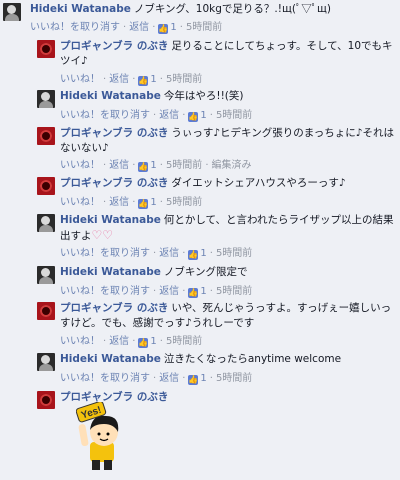  Describe the element at coordinates (205, 272) in the screenshot. I see `comment-text: ノブキング限定で` at that location.